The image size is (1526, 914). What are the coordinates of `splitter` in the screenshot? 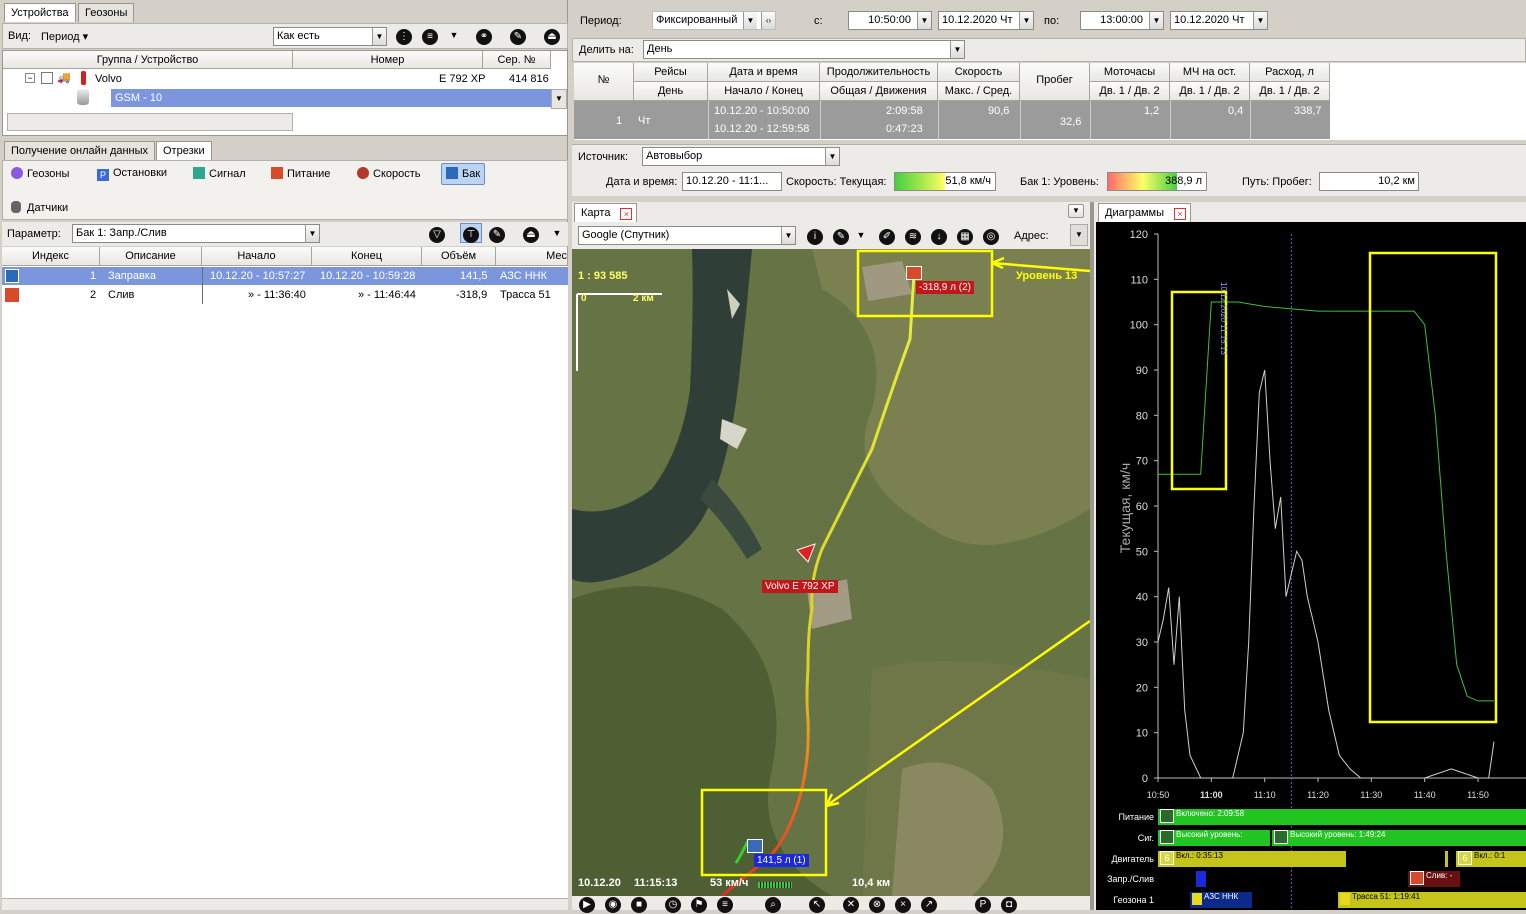 It's located at (1092, 556).